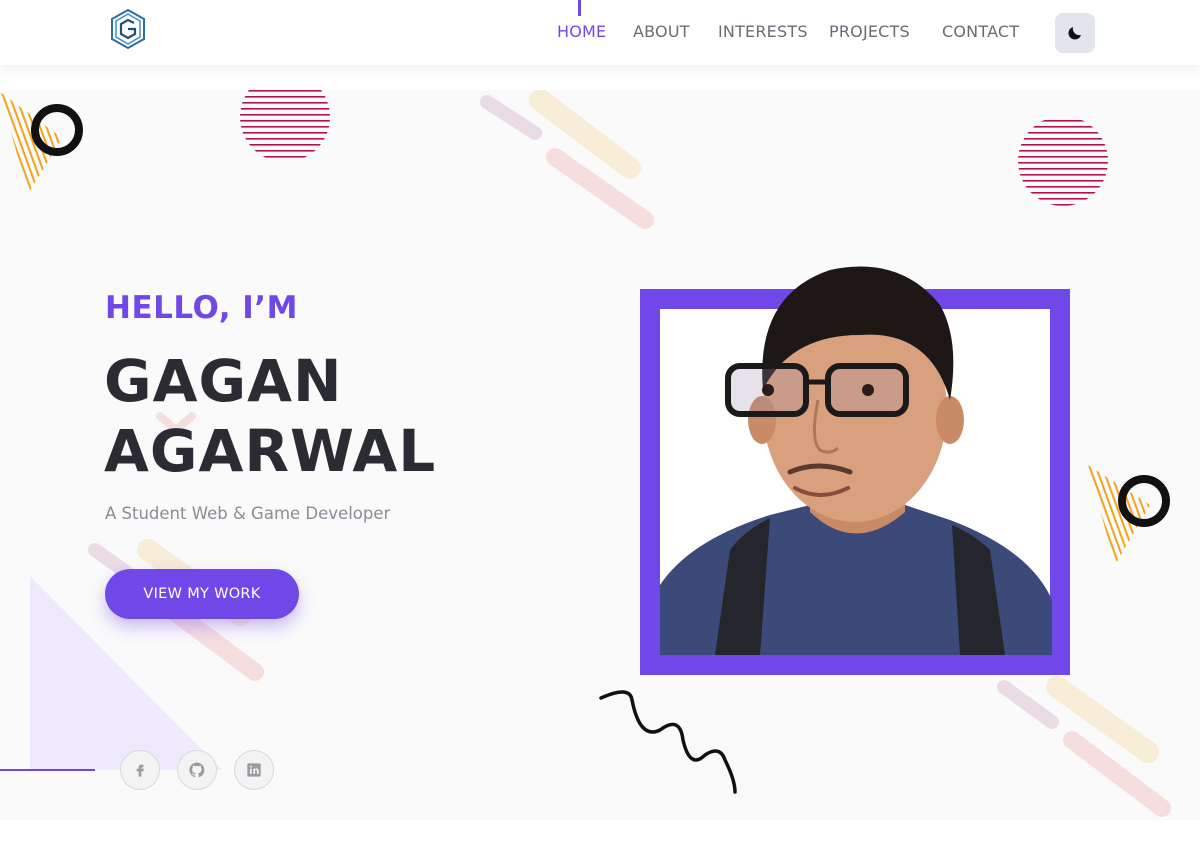  I want to click on nav-contact: CONTACT, so click(980, 31).